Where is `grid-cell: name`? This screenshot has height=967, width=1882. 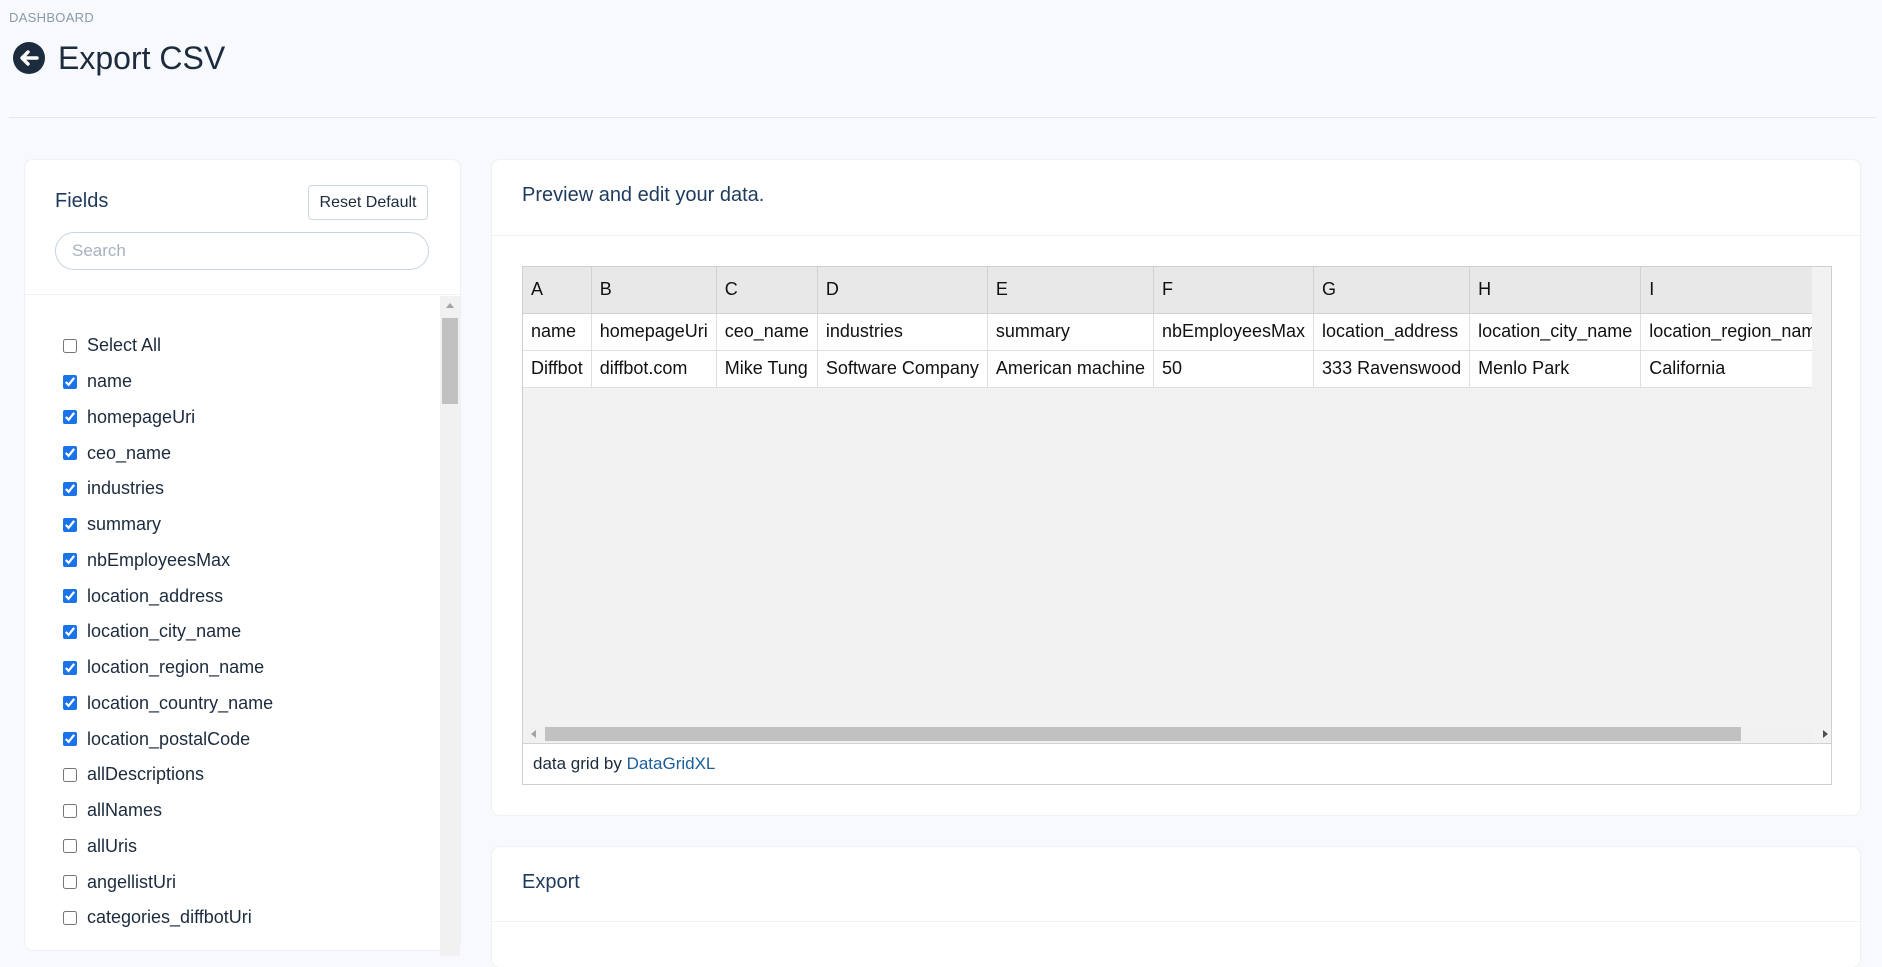 grid-cell: name is located at coordinates (557, 332).